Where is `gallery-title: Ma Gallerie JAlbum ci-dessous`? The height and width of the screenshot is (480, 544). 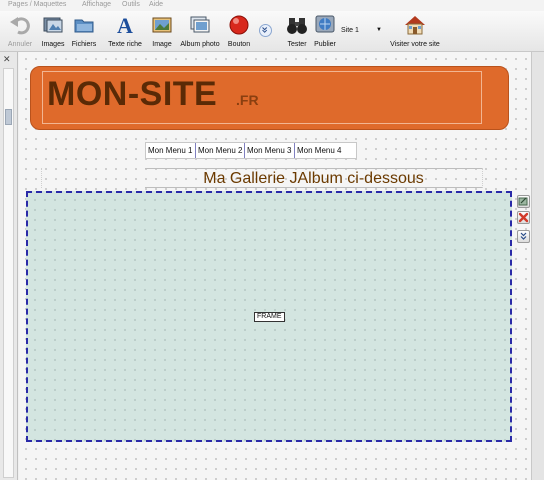 gallery-title: Ma Gallerie JAlbum ci-dessous is located at coordinates (313, 178).